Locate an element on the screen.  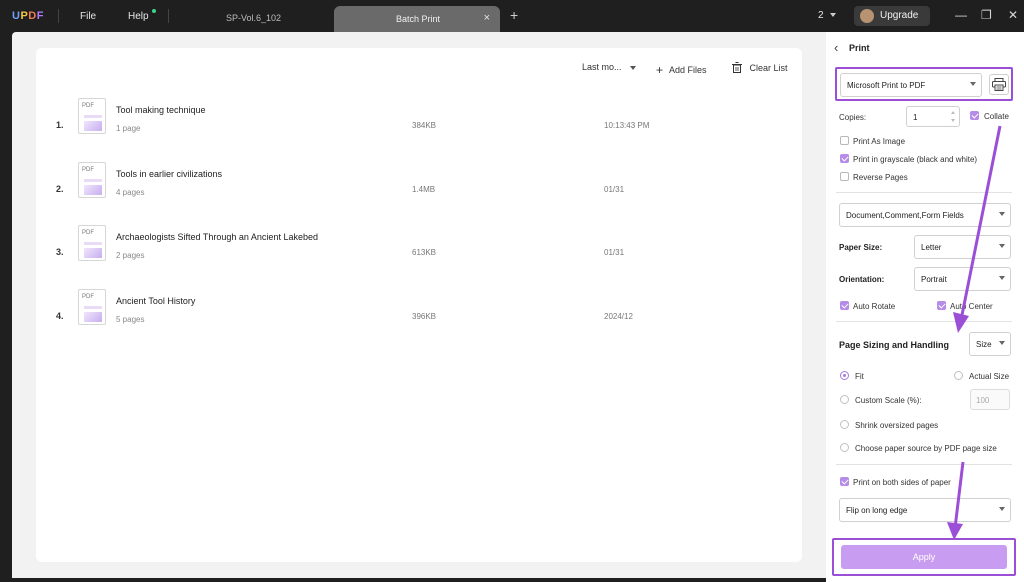
help-notification-dot is located at coordinates (154, 11).